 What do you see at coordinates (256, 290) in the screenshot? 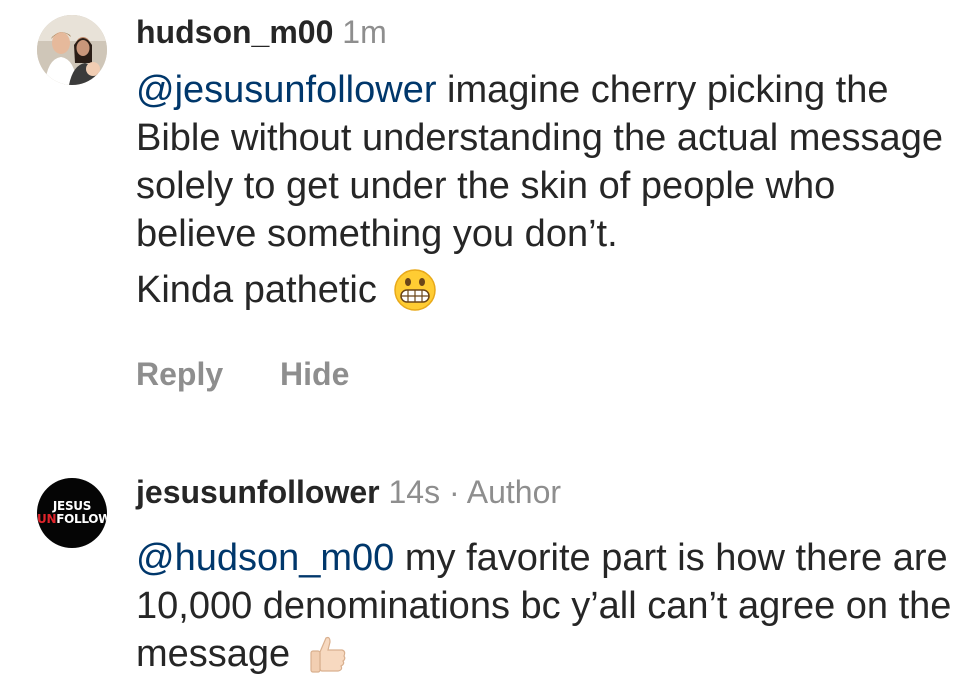
I see `comment-message-2: Kinda pathetic` at bounding box center [256, 290].